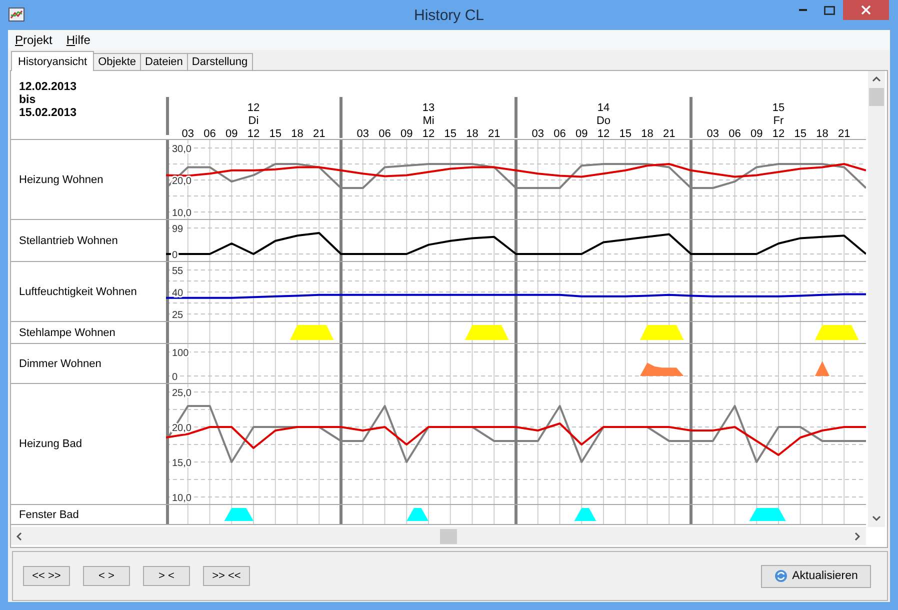  What do you see at coordinates (166, 576) in the screenshot?
I see `navigation-button: > <` at bounding box center [166, 576].